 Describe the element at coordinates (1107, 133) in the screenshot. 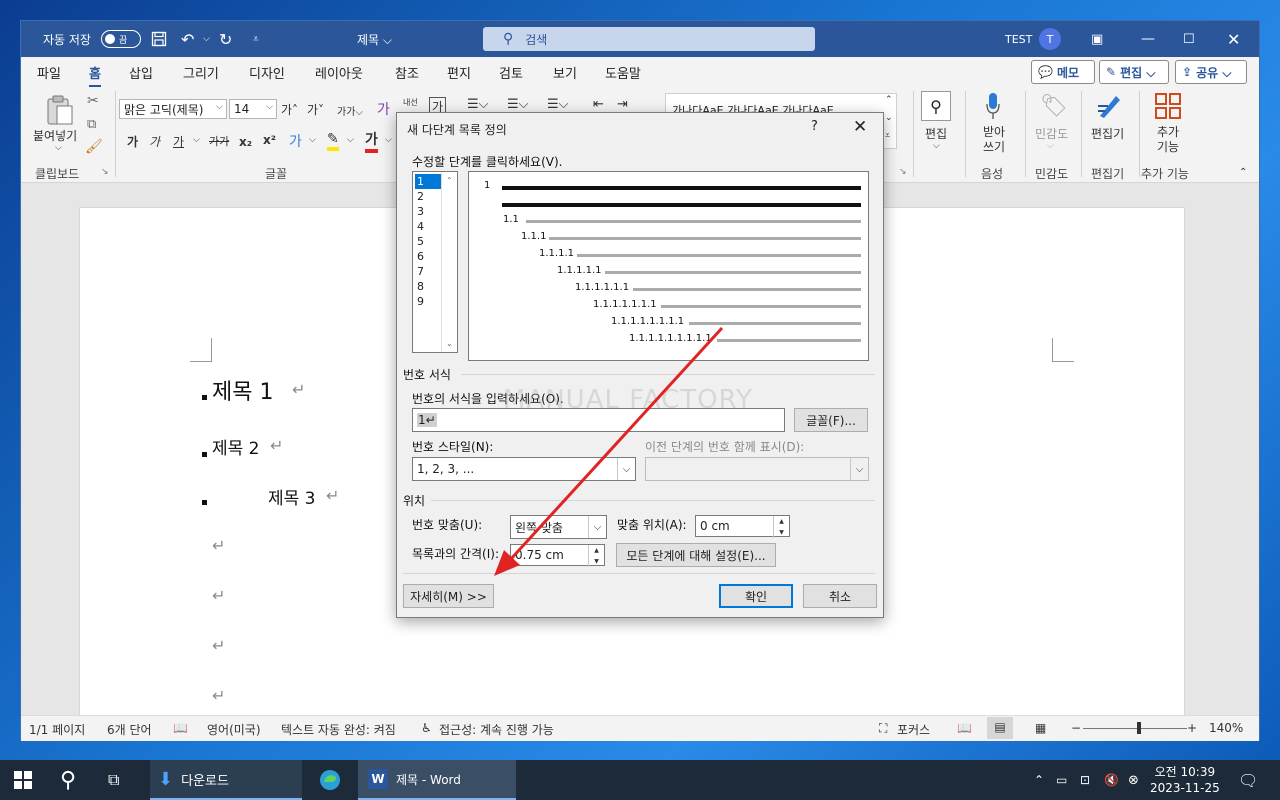

I see `editor-label: 편집기` at that location.